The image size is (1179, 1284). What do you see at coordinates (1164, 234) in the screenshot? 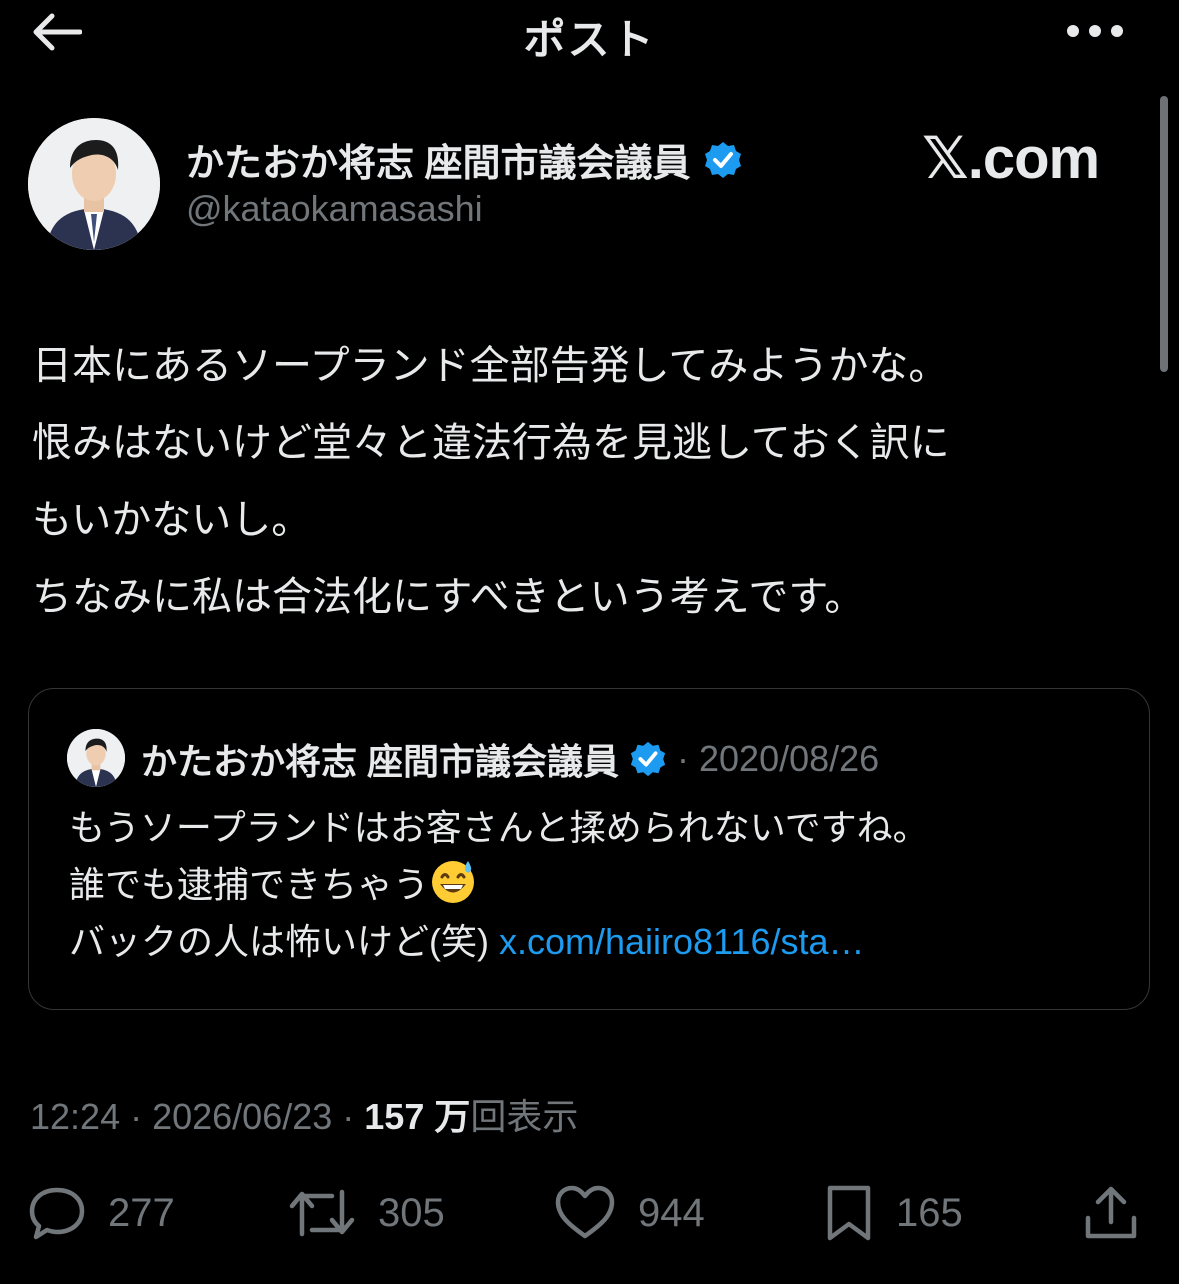
I see `scrollbar` at bounding box center [1164, 234].